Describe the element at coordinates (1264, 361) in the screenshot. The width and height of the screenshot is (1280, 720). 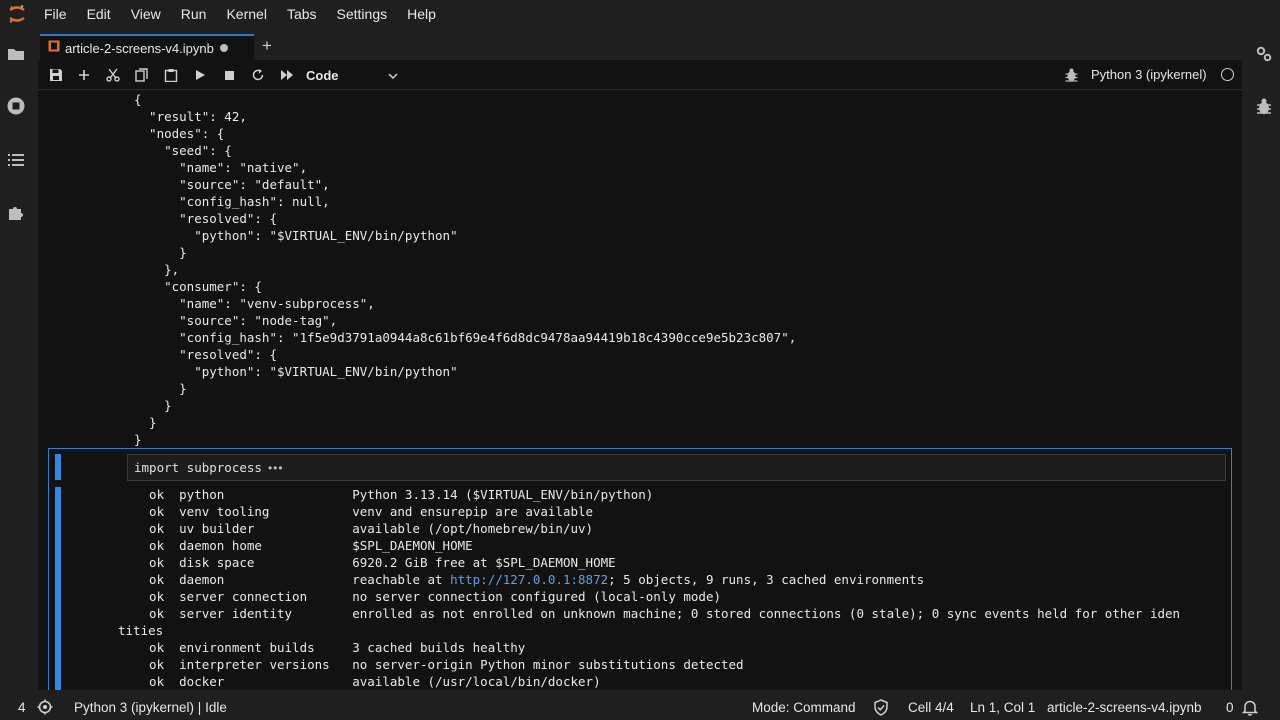
I see `right-sidebar` at that location.